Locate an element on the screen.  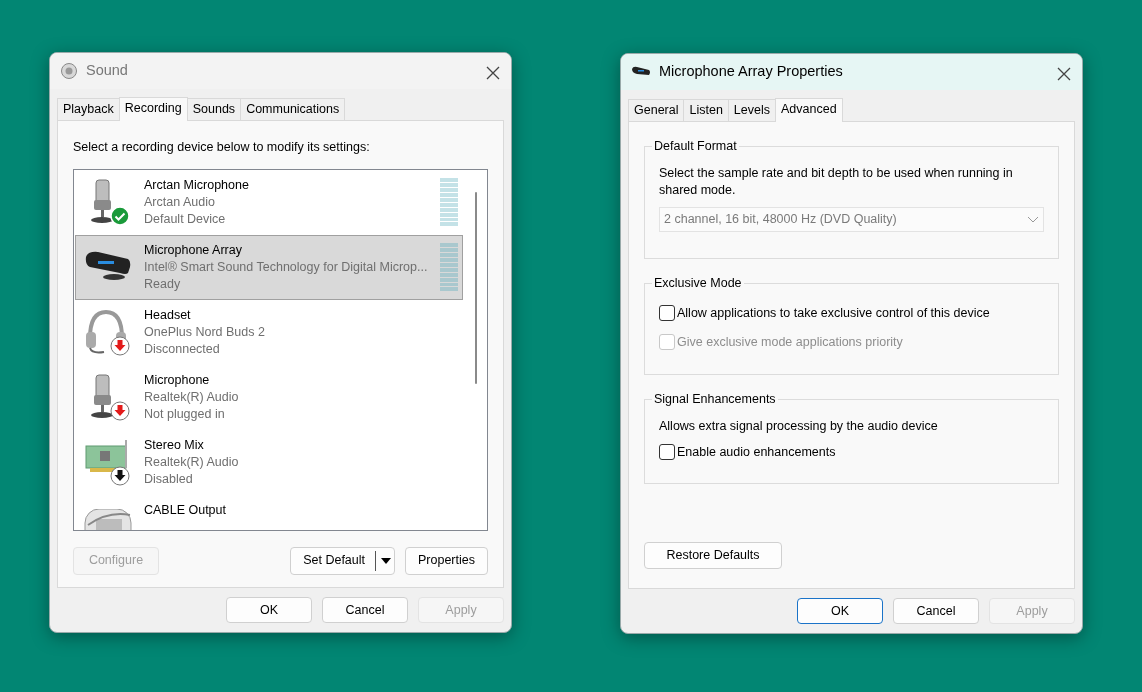
device-name: Arctan Microphone is located at coordinates (197, 185).